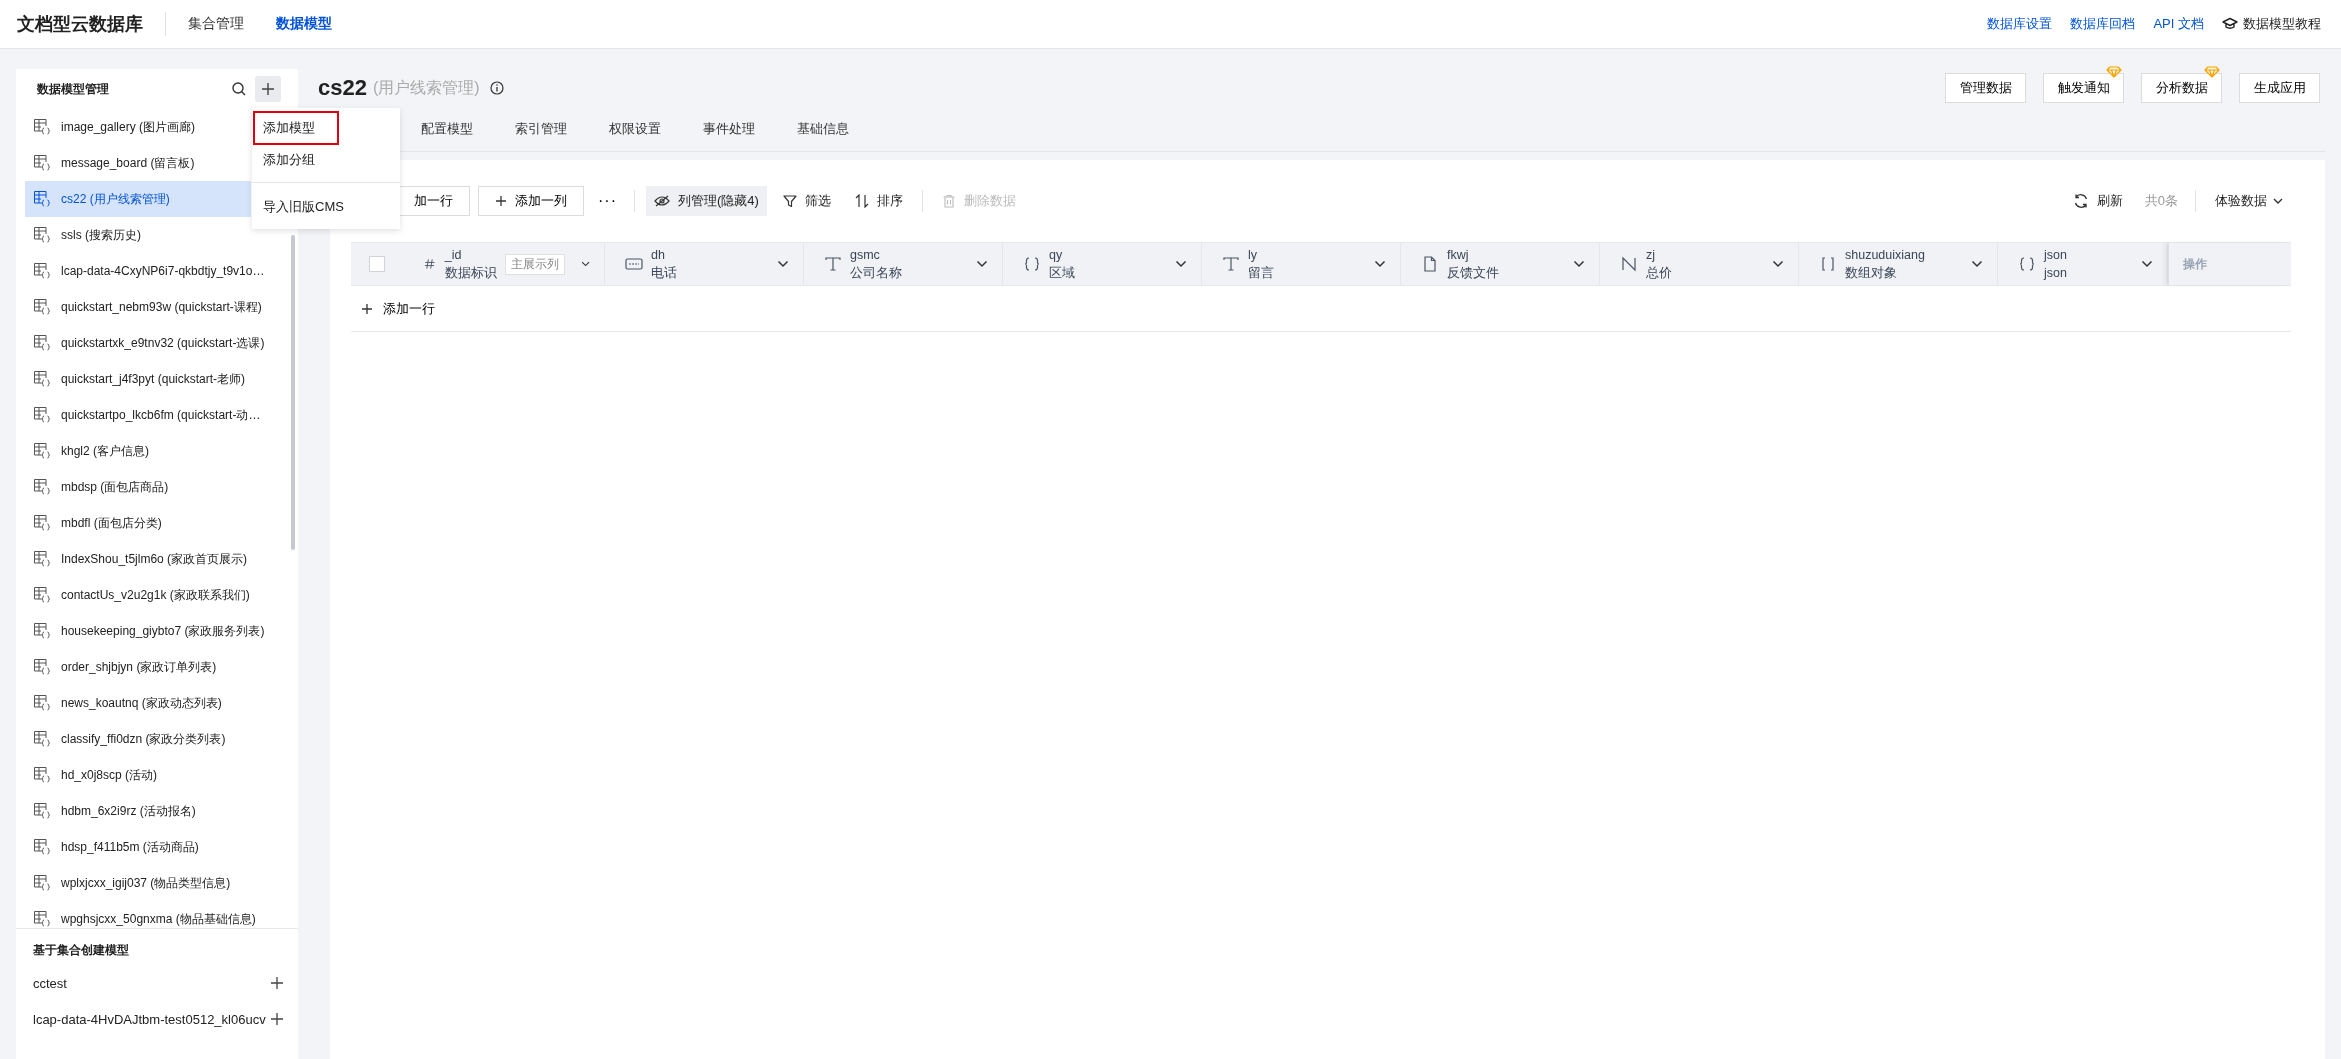 This screenshot has height=1059, width=2341. What do you see at coordinates (2083, 88) in the screenshot?
I see `action-button: 触发通知` at bounding box center [2083, 88].